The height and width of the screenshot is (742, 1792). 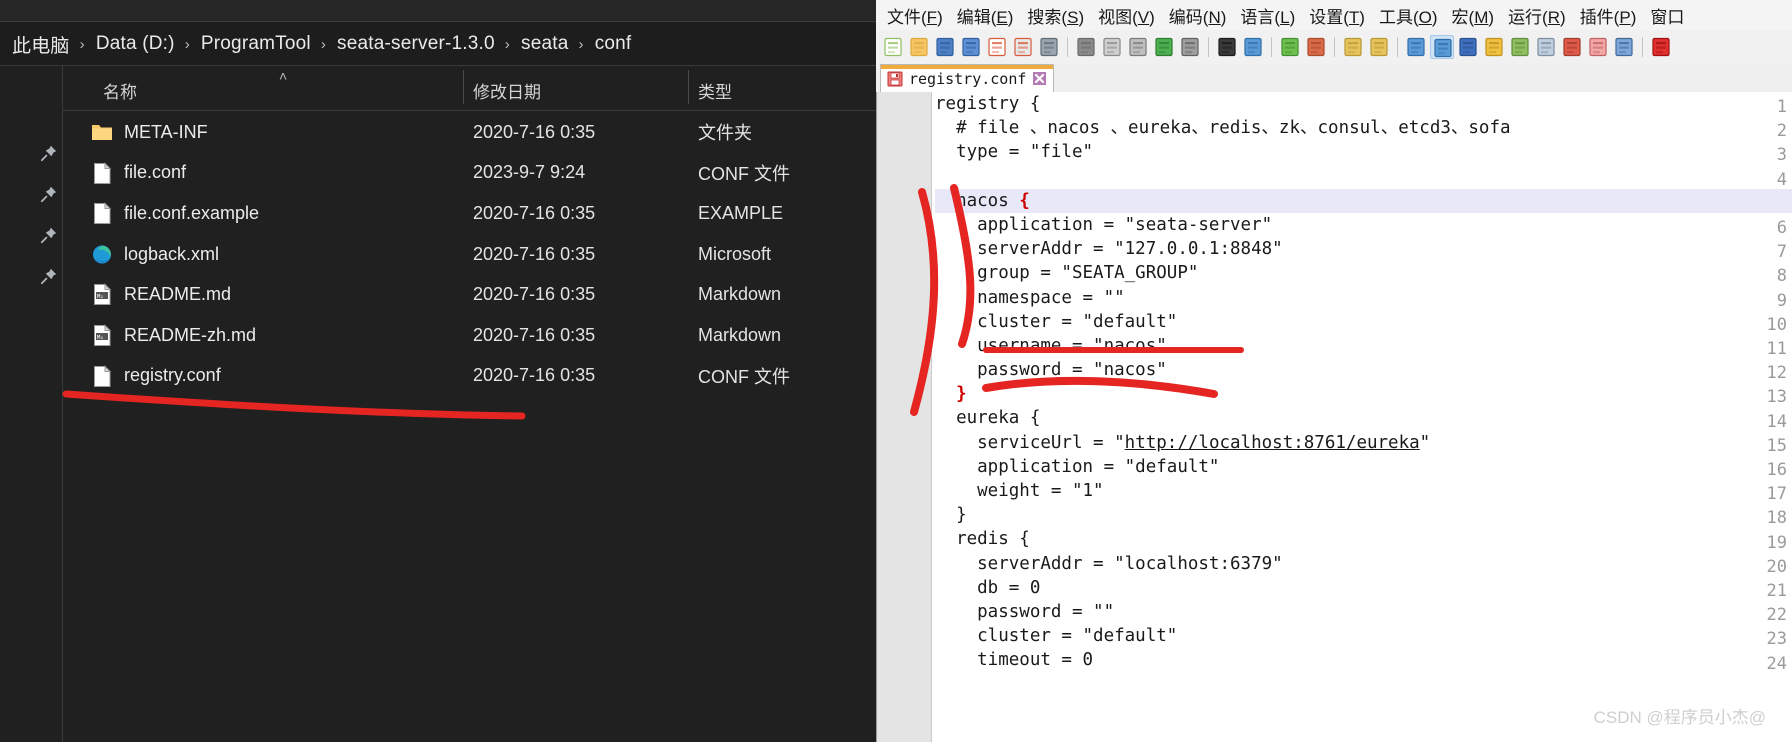 I want to click on menu-item-5: 语言(L), so click(x=1267, y=15).